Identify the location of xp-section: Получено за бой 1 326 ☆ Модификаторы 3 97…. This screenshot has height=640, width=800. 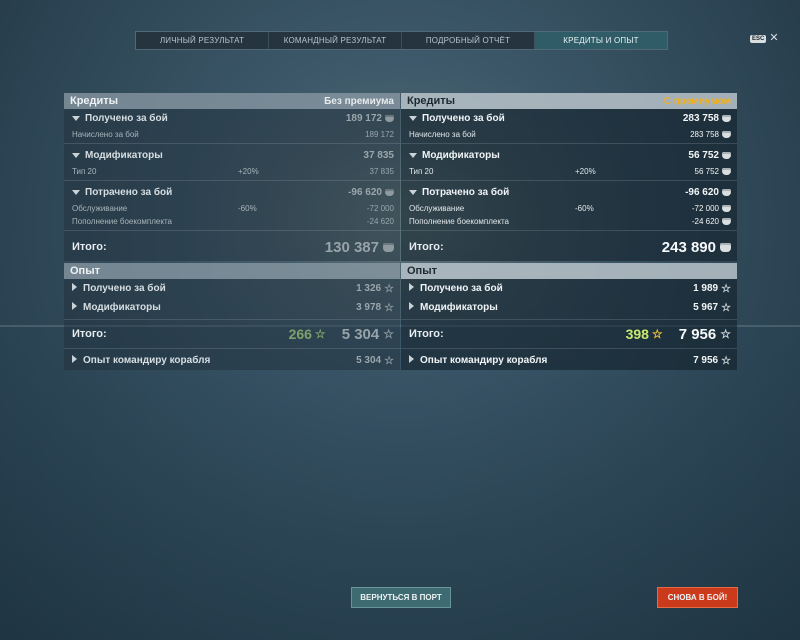
(232, 324).